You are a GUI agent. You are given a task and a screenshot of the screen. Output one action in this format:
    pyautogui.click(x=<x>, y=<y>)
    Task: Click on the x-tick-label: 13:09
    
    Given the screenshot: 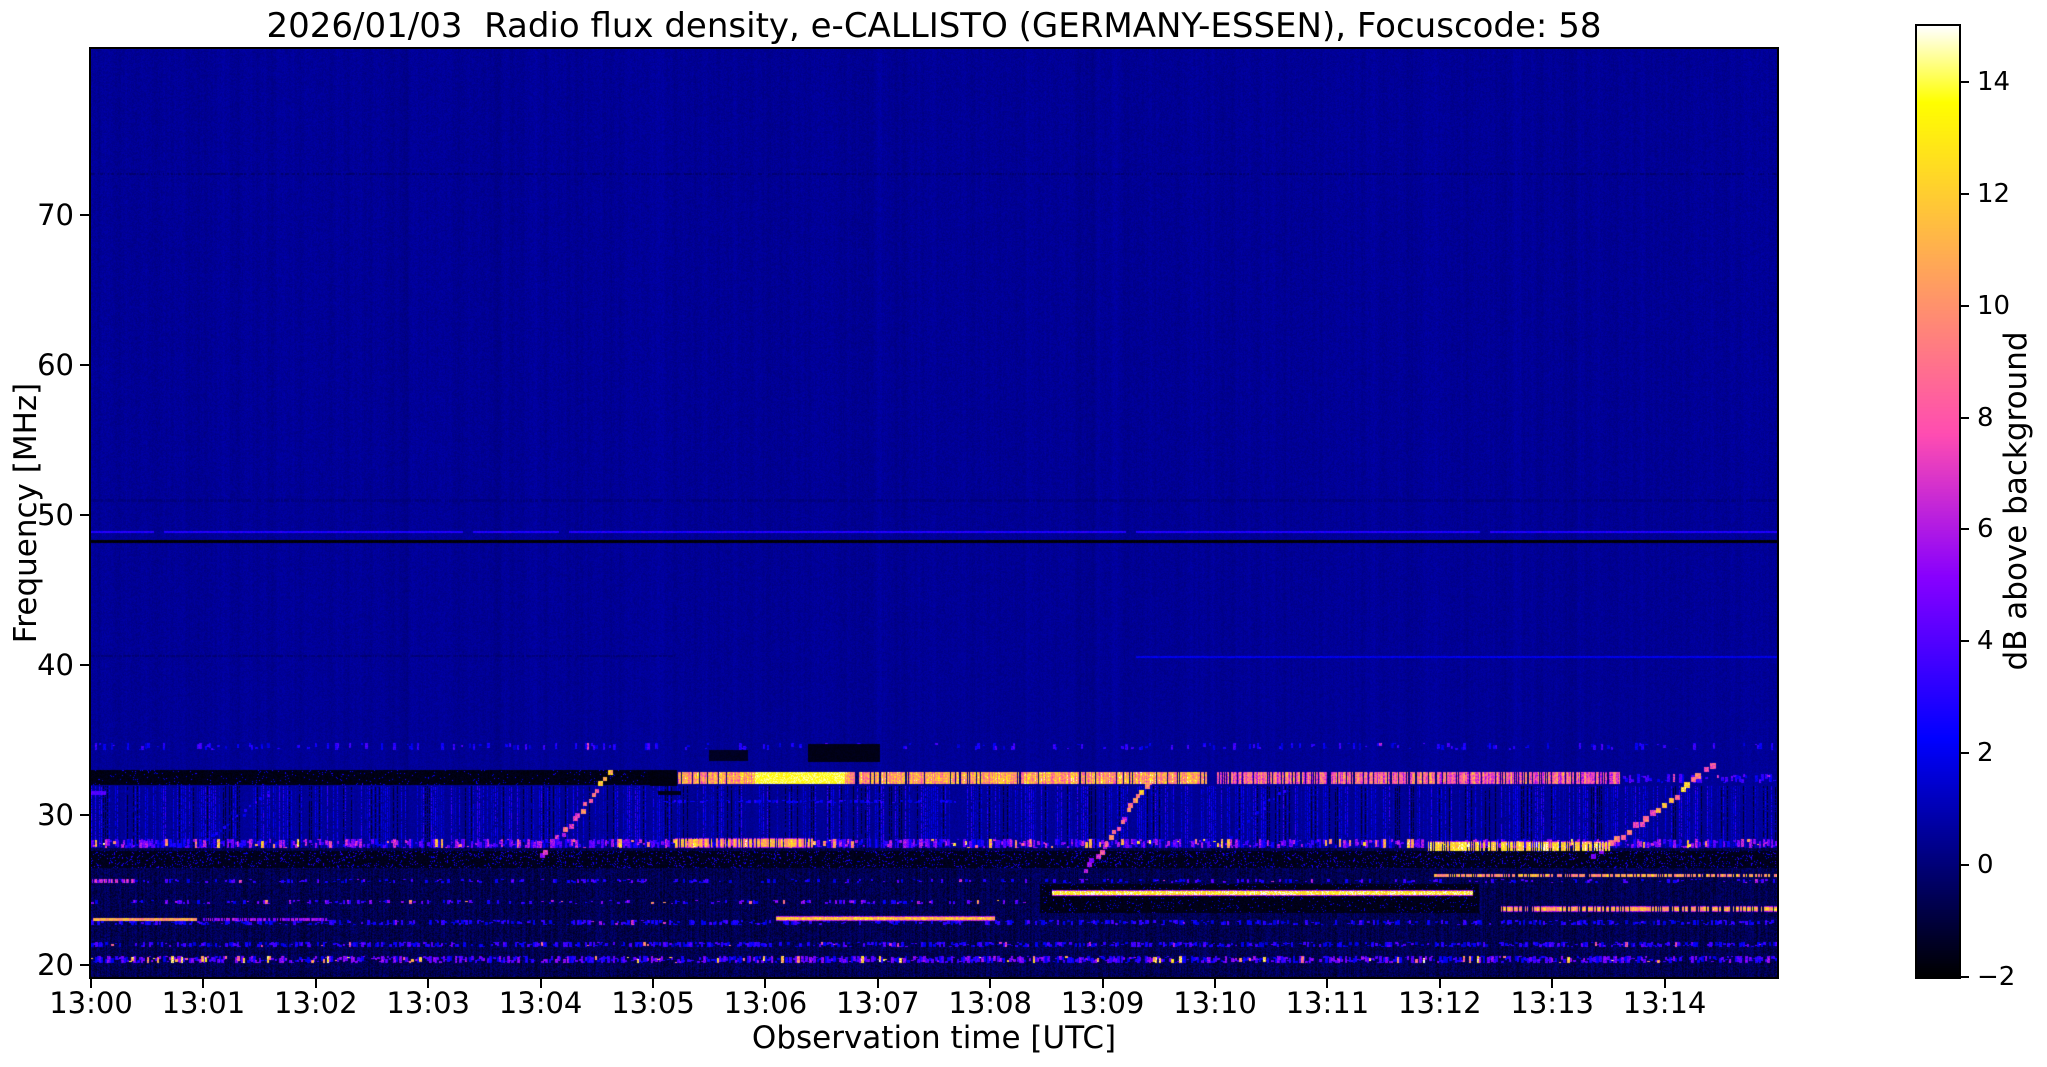 What is the action you would take?
    pyautogui.click(x=1102, y=1003)
    